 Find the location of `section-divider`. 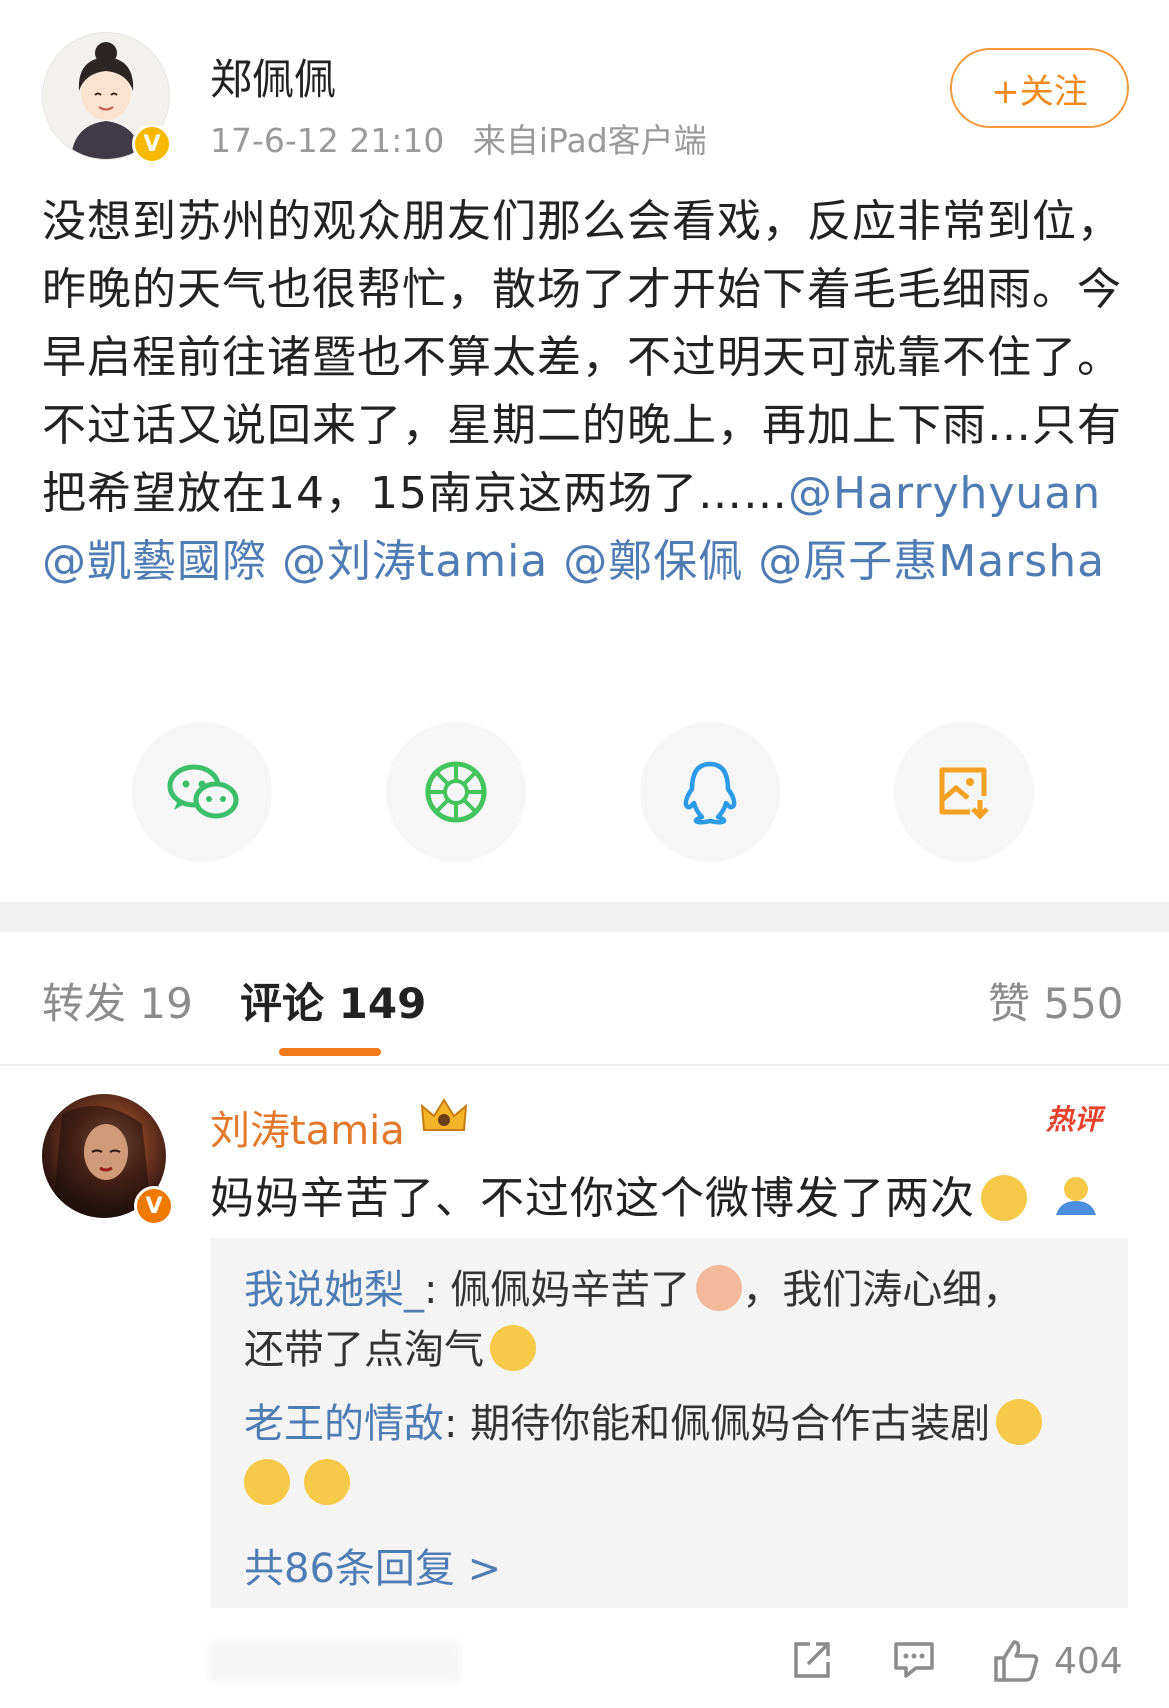

section-divider is located at coordinates (584, 917).